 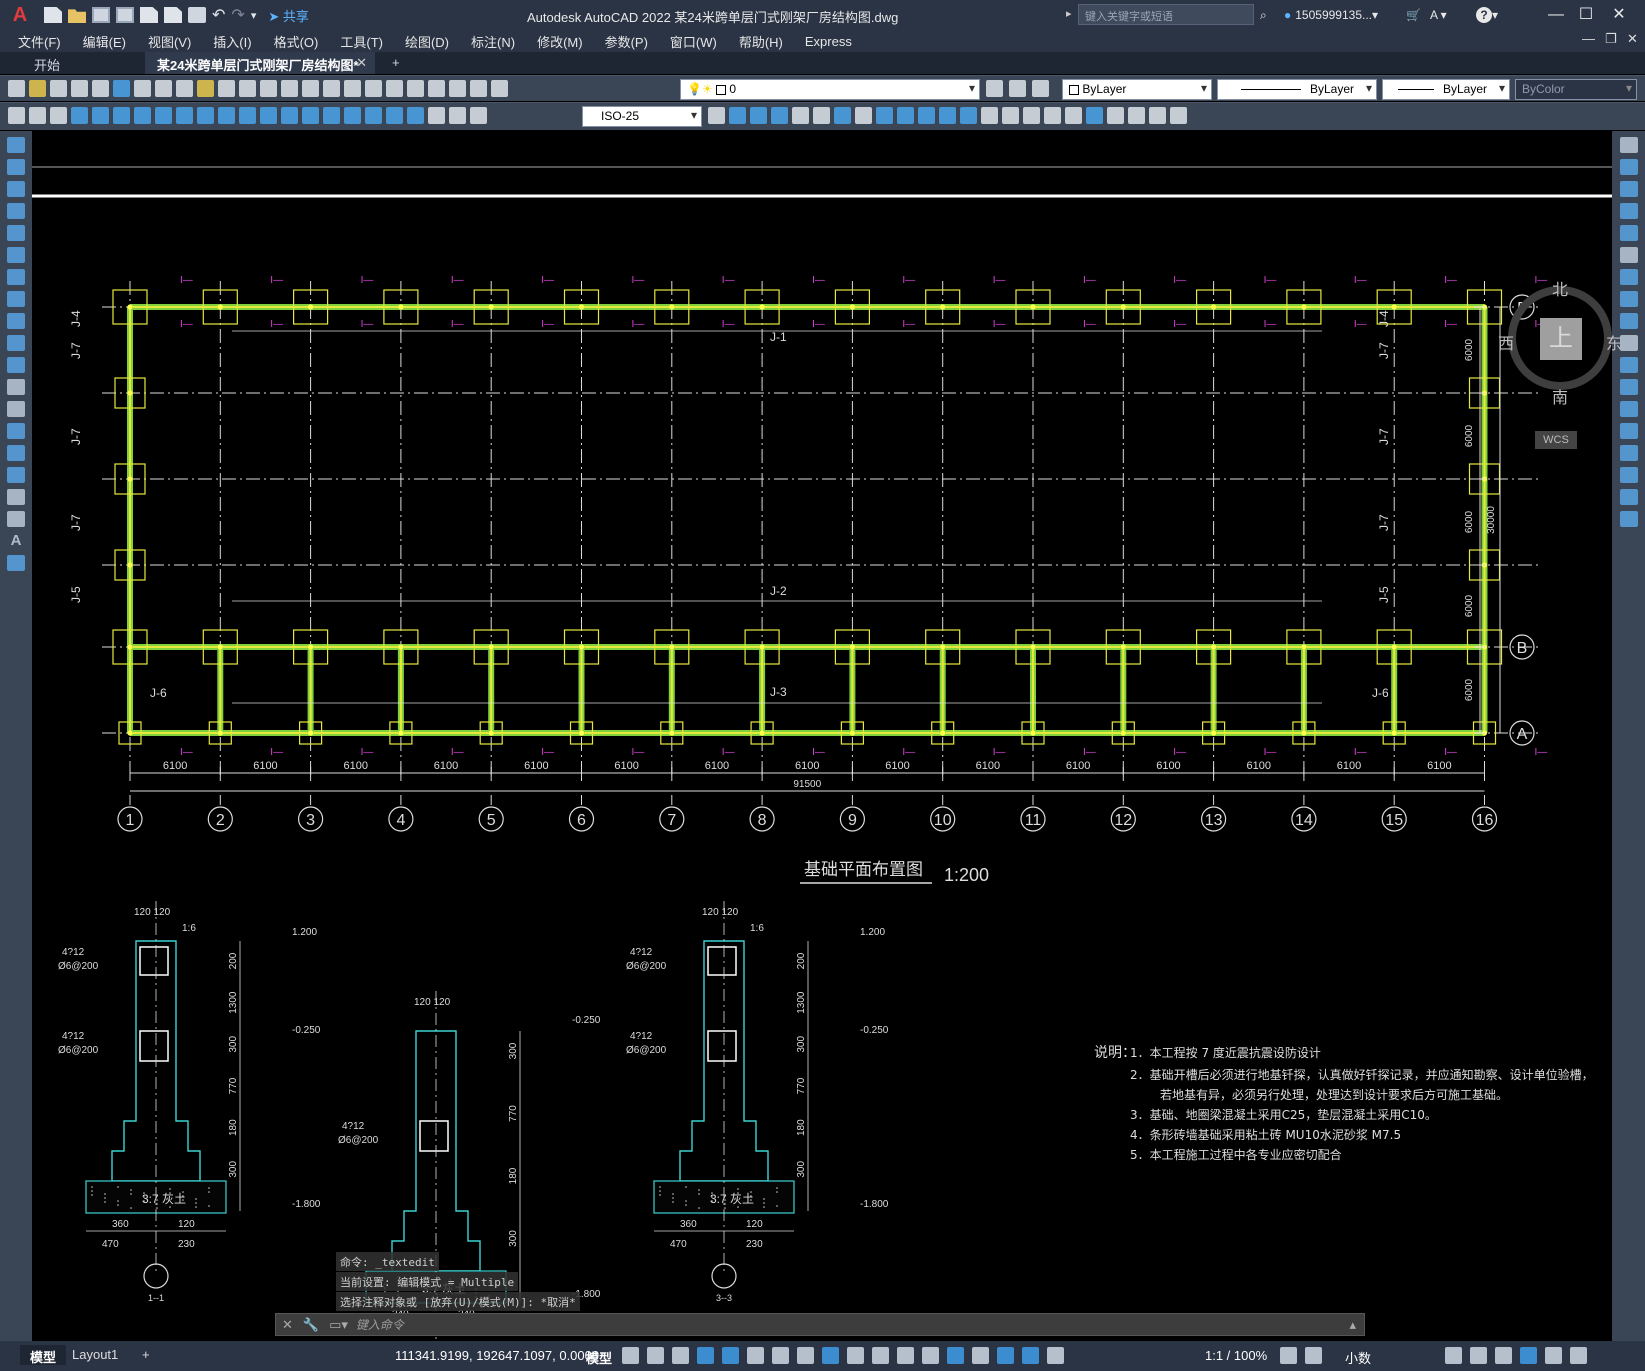 What do you see at coordinates (247, 115) in the screenshot?
I see `quick-dim-icon` at bounding box center [247, 115].